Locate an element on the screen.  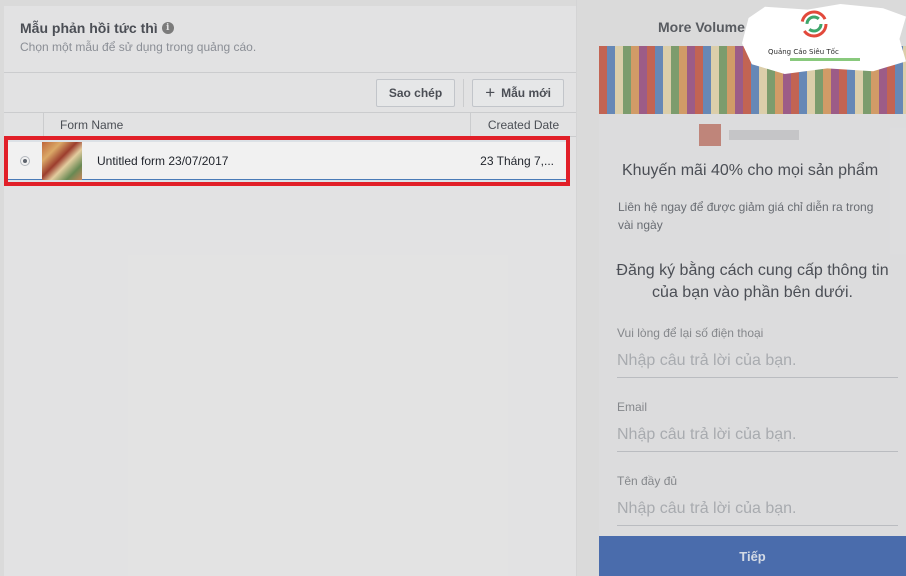
watermark-logo: Quảng Cáo Siêu Tốc is located at coordinates (824, 39).